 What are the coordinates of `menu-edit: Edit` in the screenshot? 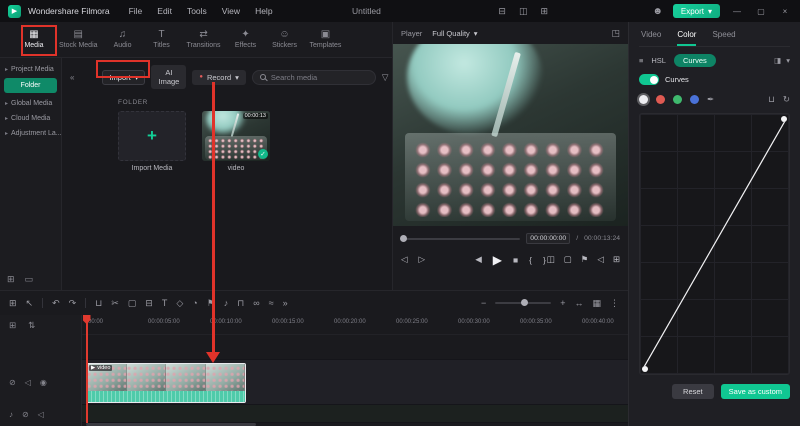 It's located at (164, 11).